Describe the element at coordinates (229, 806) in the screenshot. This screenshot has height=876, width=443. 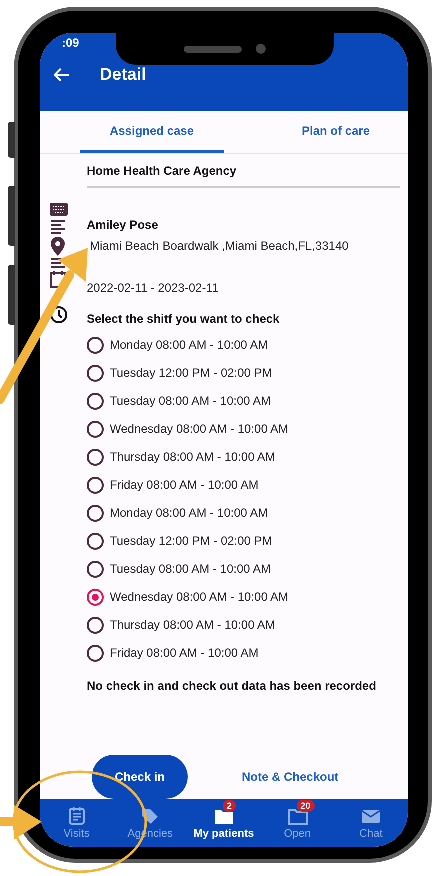
I see `count-badge: 2` at that location.